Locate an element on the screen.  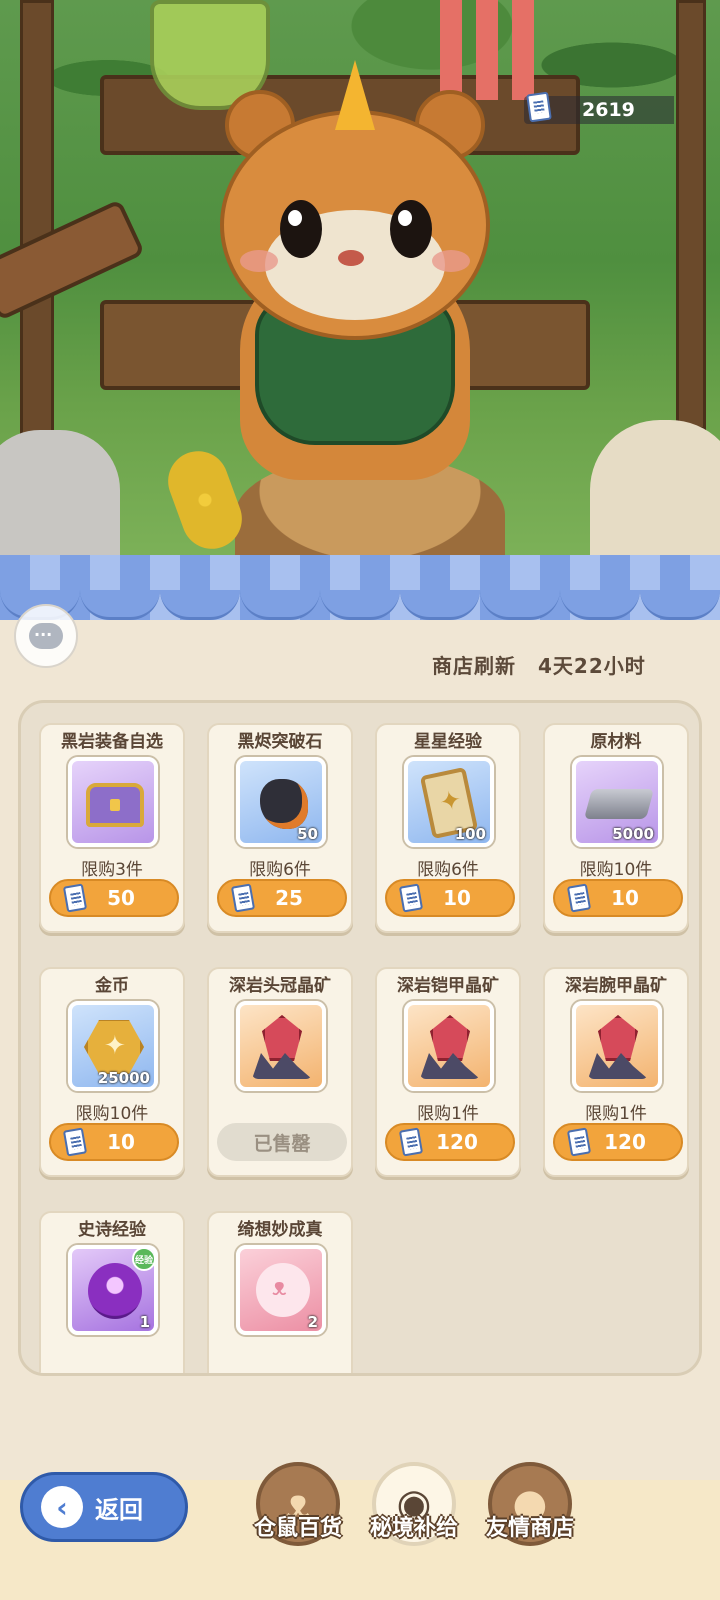
shop-item-card: 深岩铠甲晶矿 限购1件 120 is located at coordinates (448, 1072).